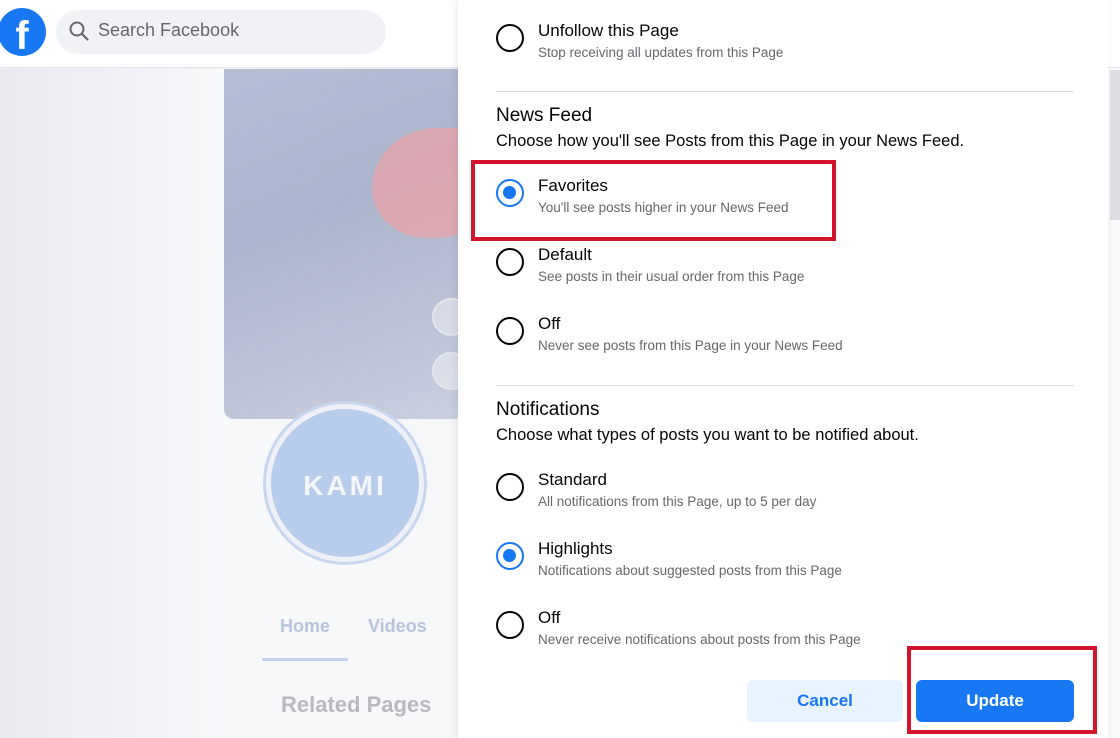 The width and height of the screenshot is (1120, 738). I want to click on news-feed-title: News Feed, so click(544, 115).